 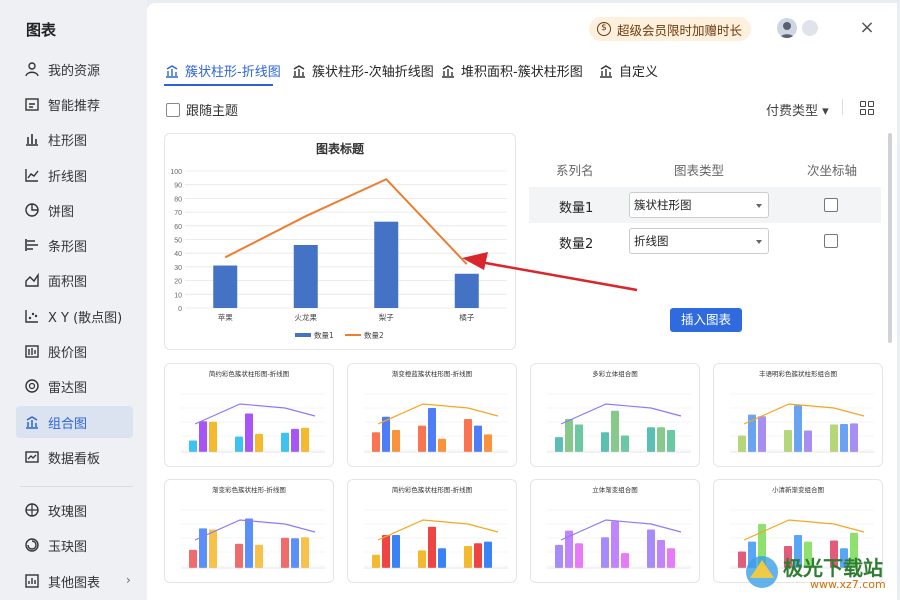 I want to click on y-tick-label: 20, so click(x=178, y=282).